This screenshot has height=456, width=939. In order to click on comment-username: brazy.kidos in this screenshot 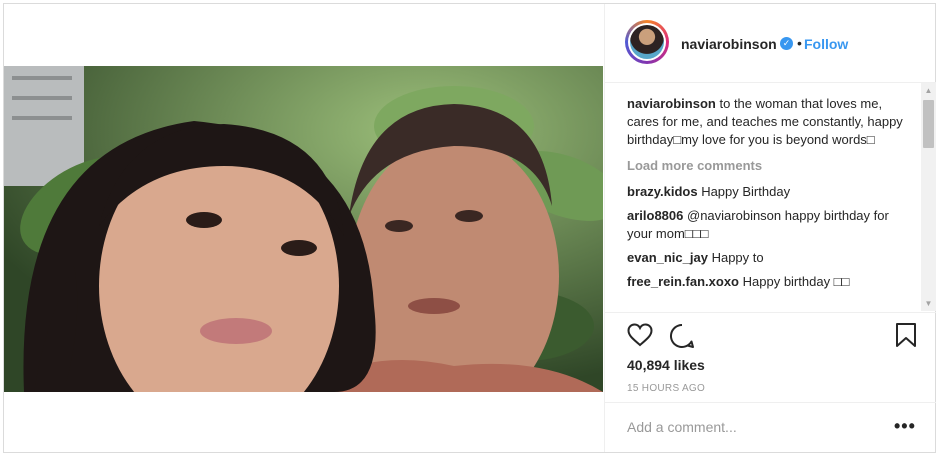, I will do `click(662, 191)`.